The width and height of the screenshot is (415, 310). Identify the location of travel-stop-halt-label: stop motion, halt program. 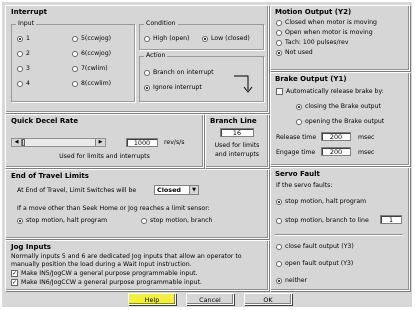
(67, 220).